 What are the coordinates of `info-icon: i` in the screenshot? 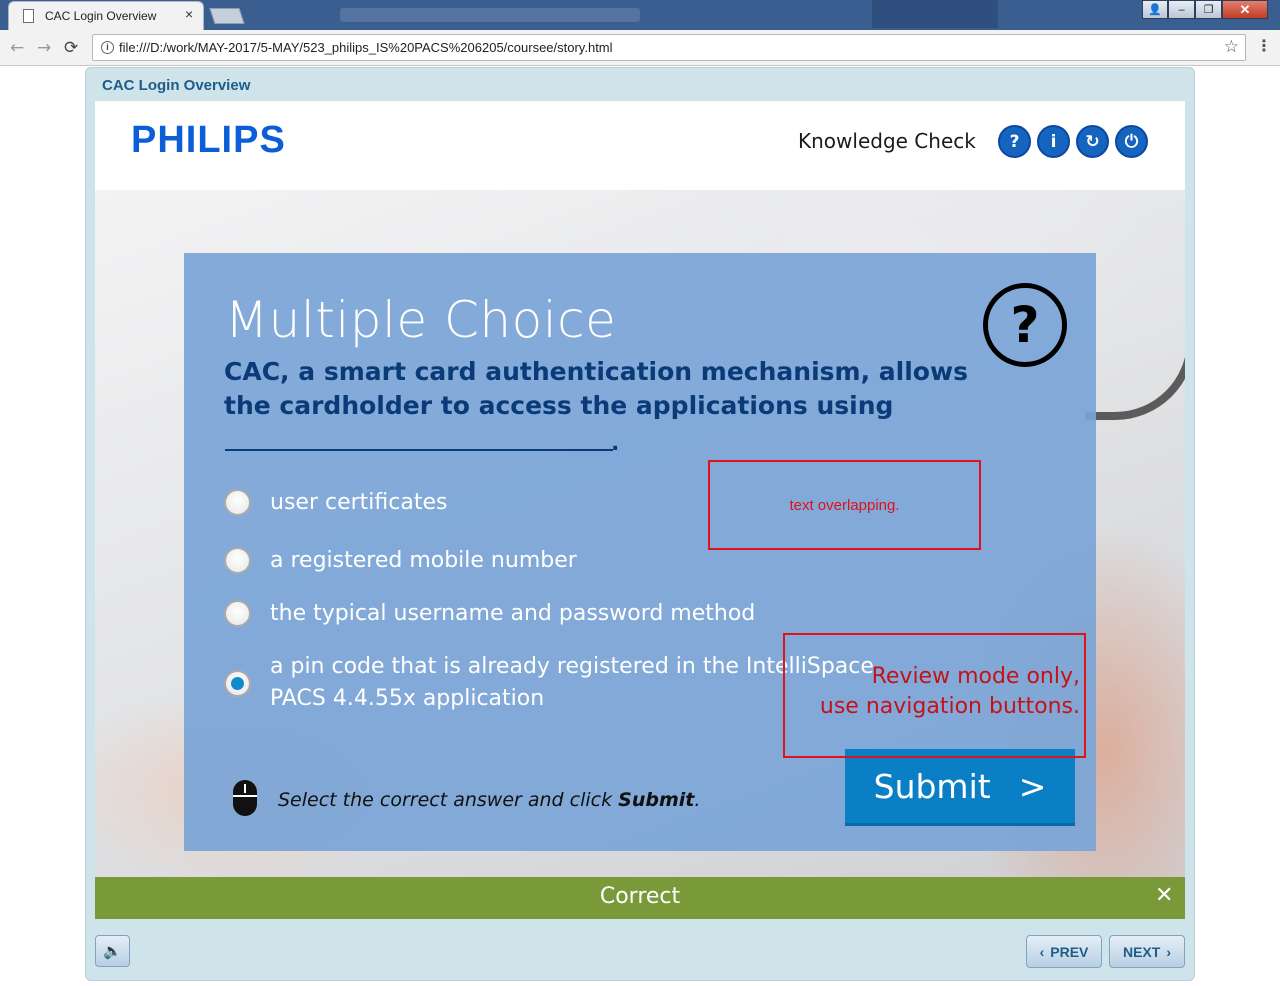 It's located at (107, 47).